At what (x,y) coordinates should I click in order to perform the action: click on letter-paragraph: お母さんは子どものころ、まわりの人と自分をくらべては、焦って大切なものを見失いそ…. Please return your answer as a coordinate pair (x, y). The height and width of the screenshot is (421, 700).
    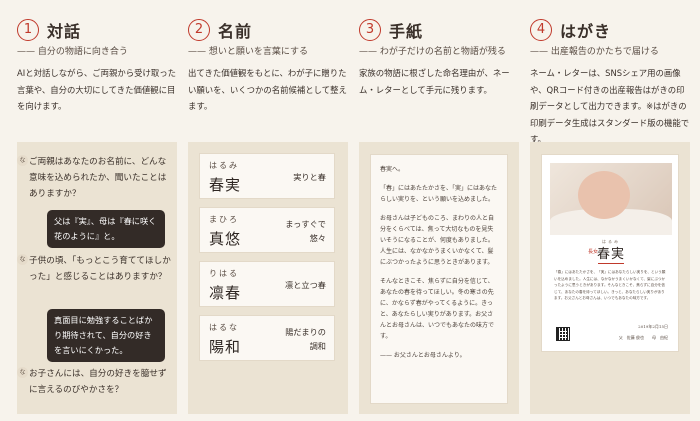
    Looking at the image, I should click on (437, 240).